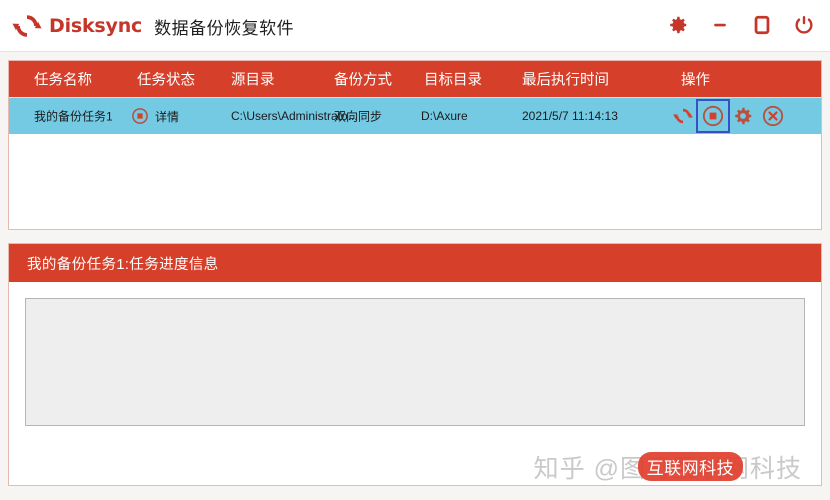  What do you see at coordinates (570, 116) in the screenshot?
I see `cell-last-run-time: 2021/5/7 11:14:13` at bounding box center [570, 116].